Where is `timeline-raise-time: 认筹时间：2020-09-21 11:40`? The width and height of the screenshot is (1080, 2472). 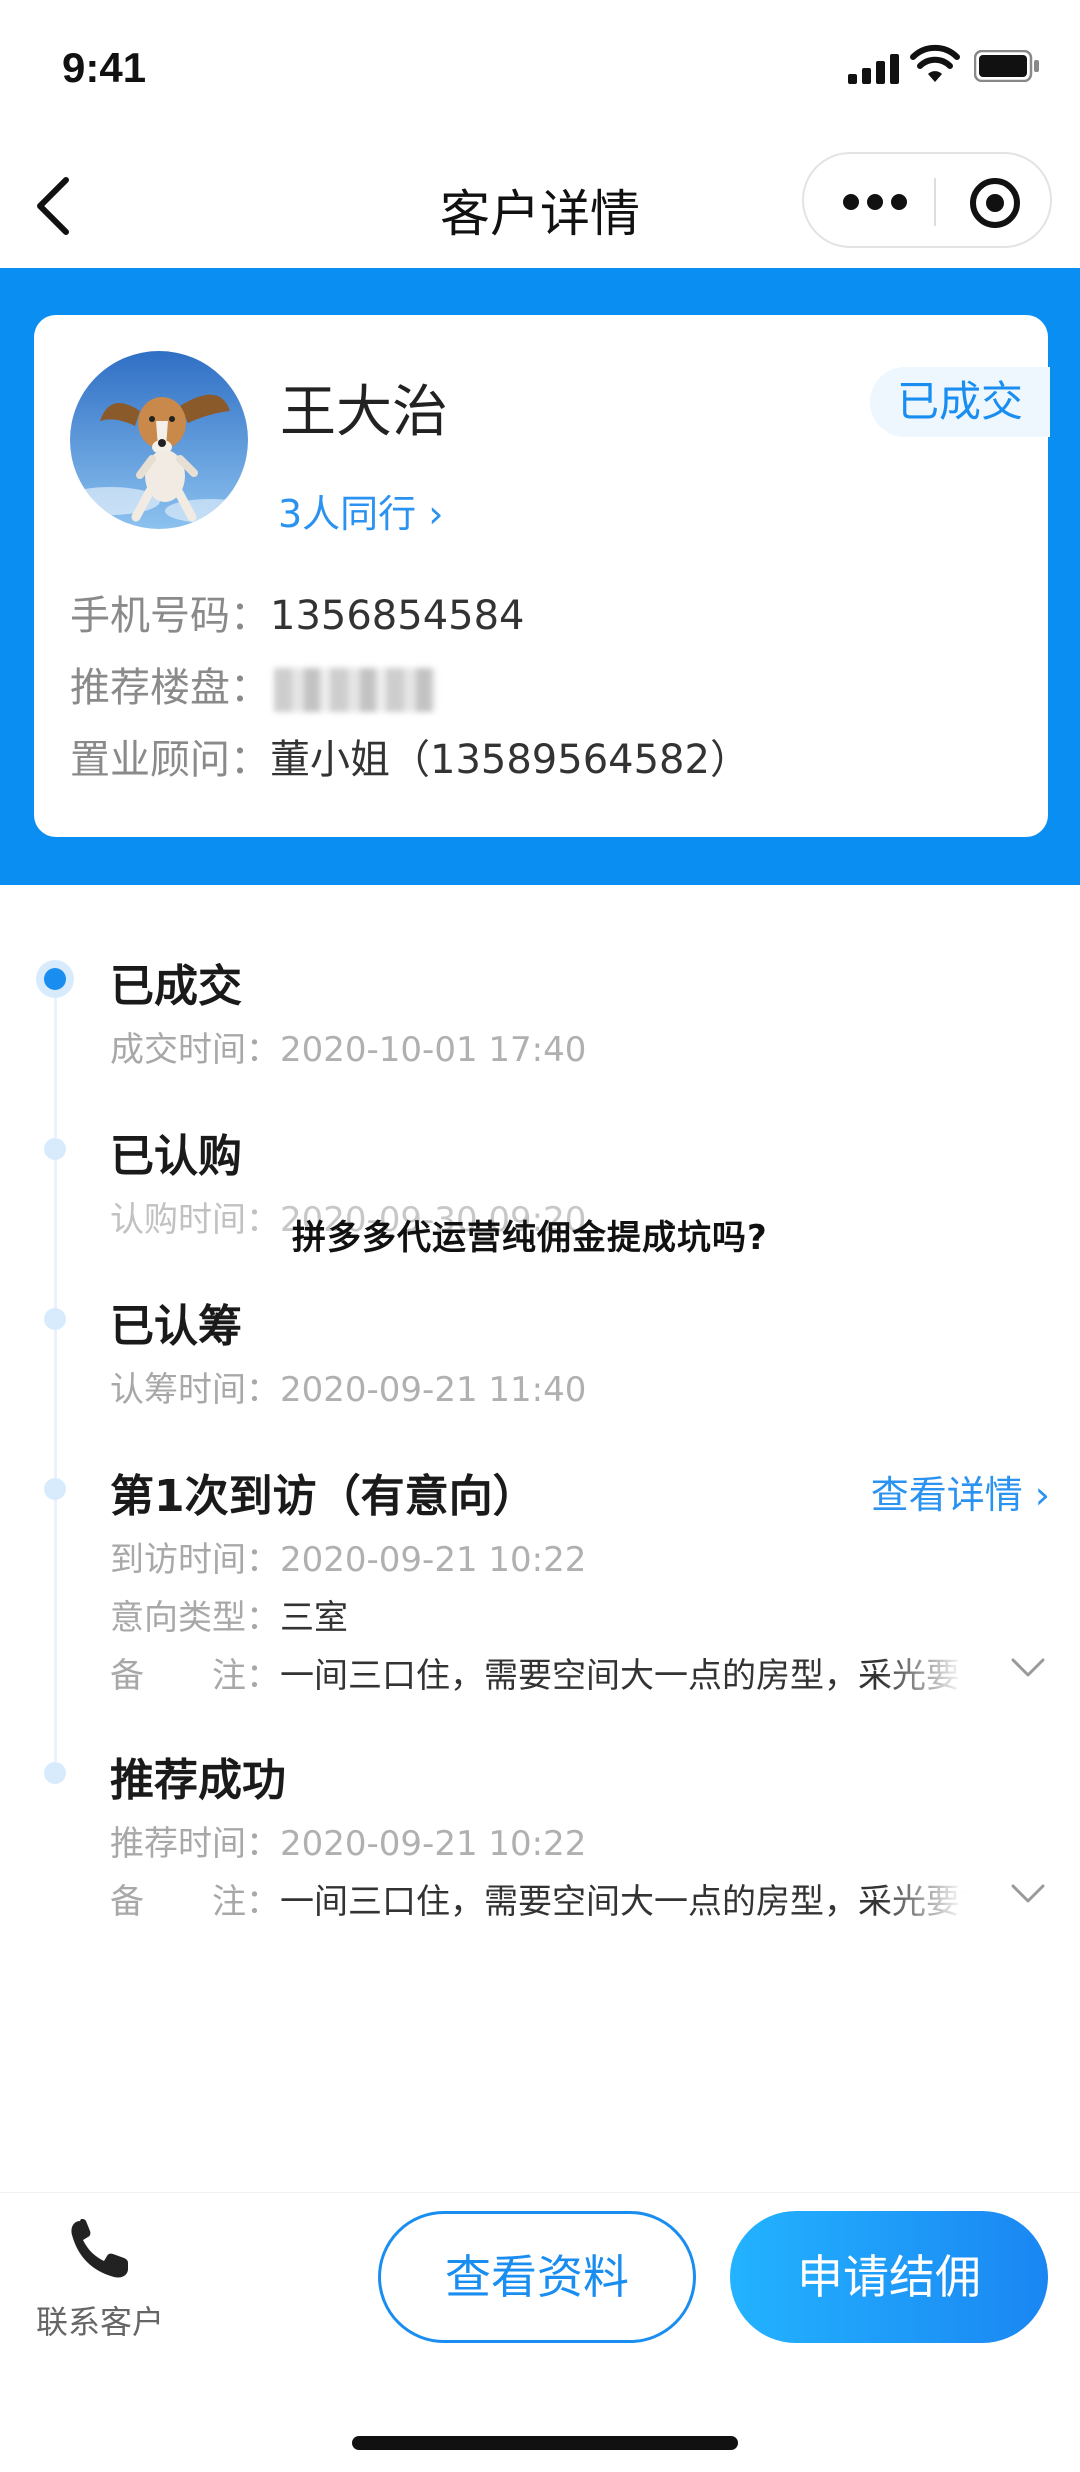 timeline-raise-time: 认筹时间：2020-09-21 11:40 is located at coordinates (348, 1386).